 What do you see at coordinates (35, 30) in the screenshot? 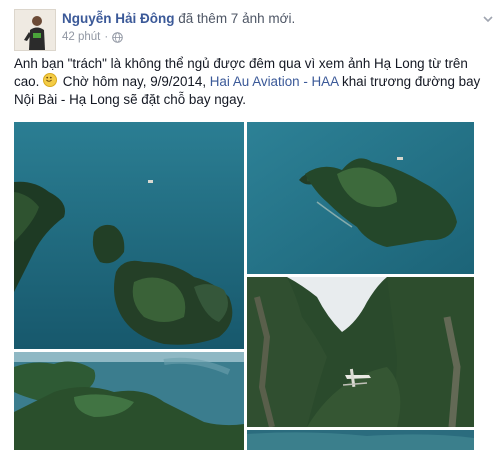
I see `author-avatar` at bounding box center [35, 30].